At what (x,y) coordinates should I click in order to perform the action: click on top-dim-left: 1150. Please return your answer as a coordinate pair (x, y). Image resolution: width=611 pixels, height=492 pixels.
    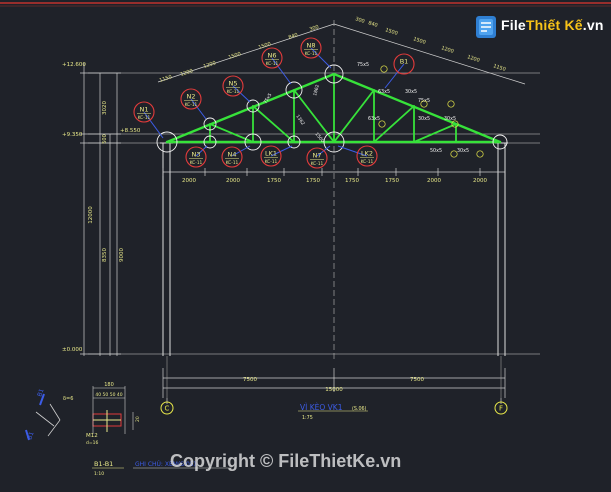
    Looking at the image, I should click on (166, 79).